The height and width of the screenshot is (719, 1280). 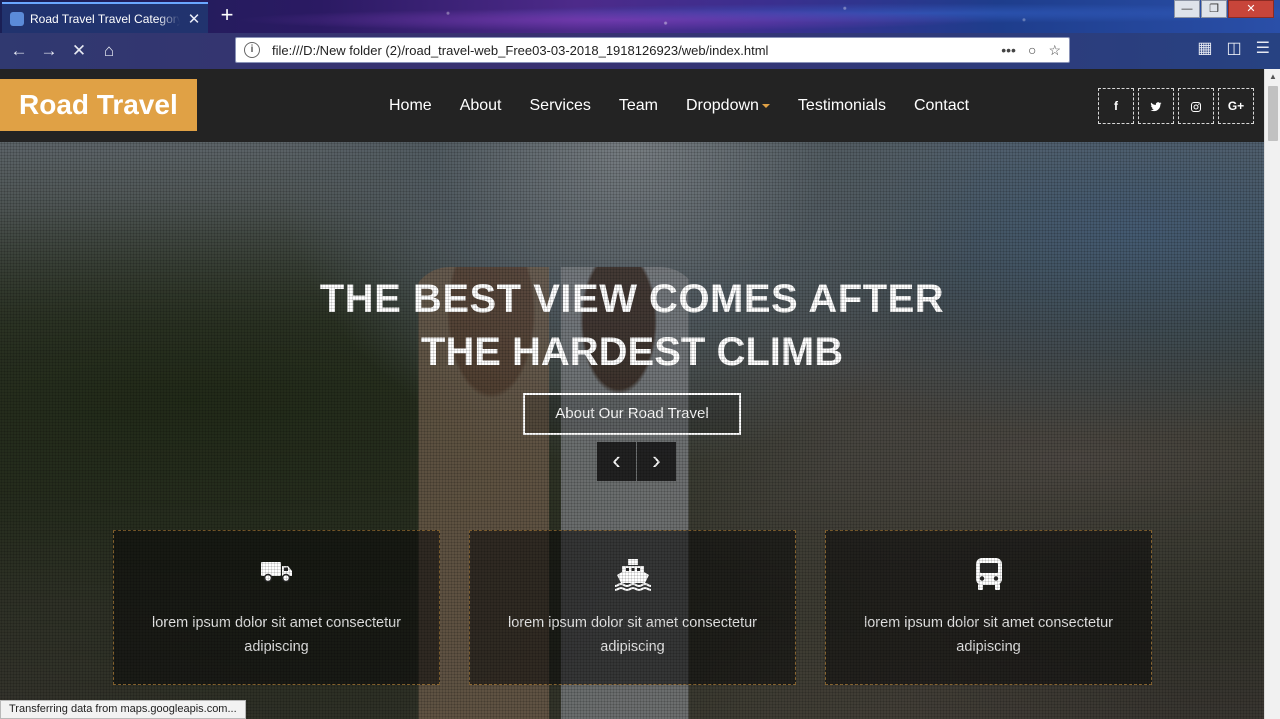 I want to click on bus-icon, so click(x=988, y=574).